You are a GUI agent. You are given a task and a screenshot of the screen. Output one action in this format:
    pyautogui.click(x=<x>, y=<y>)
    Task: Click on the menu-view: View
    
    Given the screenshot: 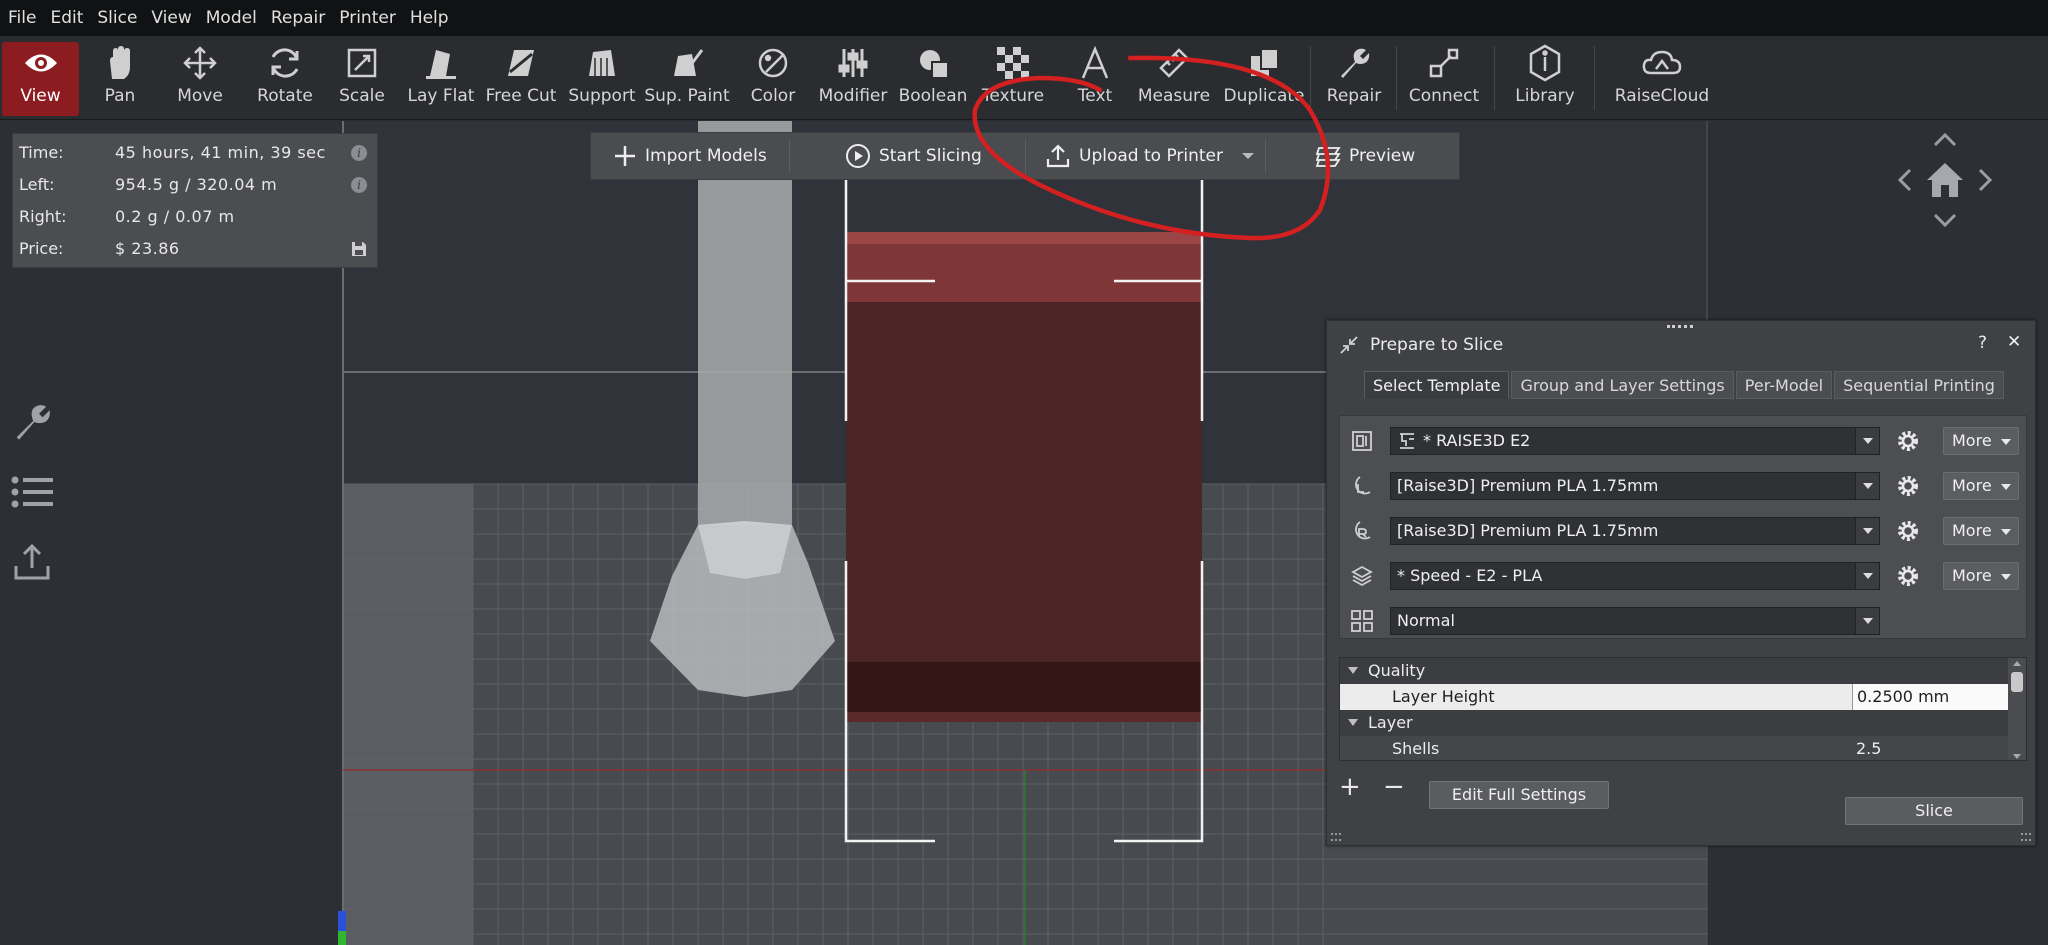 What is the action you would take?
    pyautogui.click(x=171, y=18)
    